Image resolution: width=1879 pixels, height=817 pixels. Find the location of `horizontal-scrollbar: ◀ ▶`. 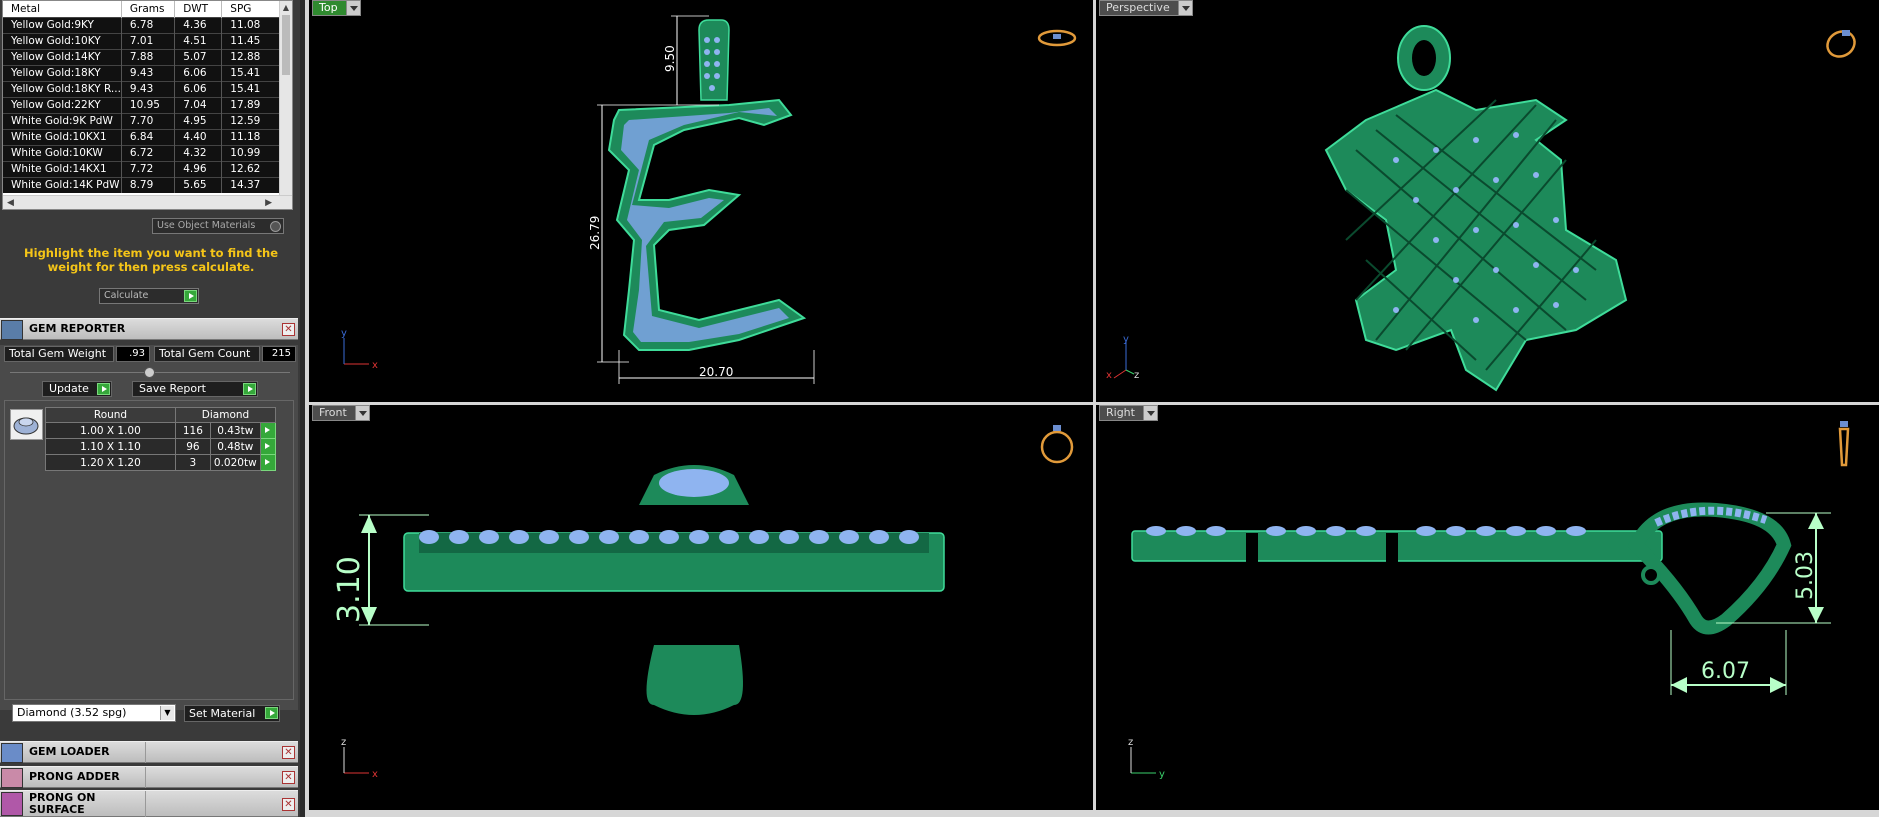

horizontal-scrollbar: ◀ ▶ is located at coordinates (147, 202).